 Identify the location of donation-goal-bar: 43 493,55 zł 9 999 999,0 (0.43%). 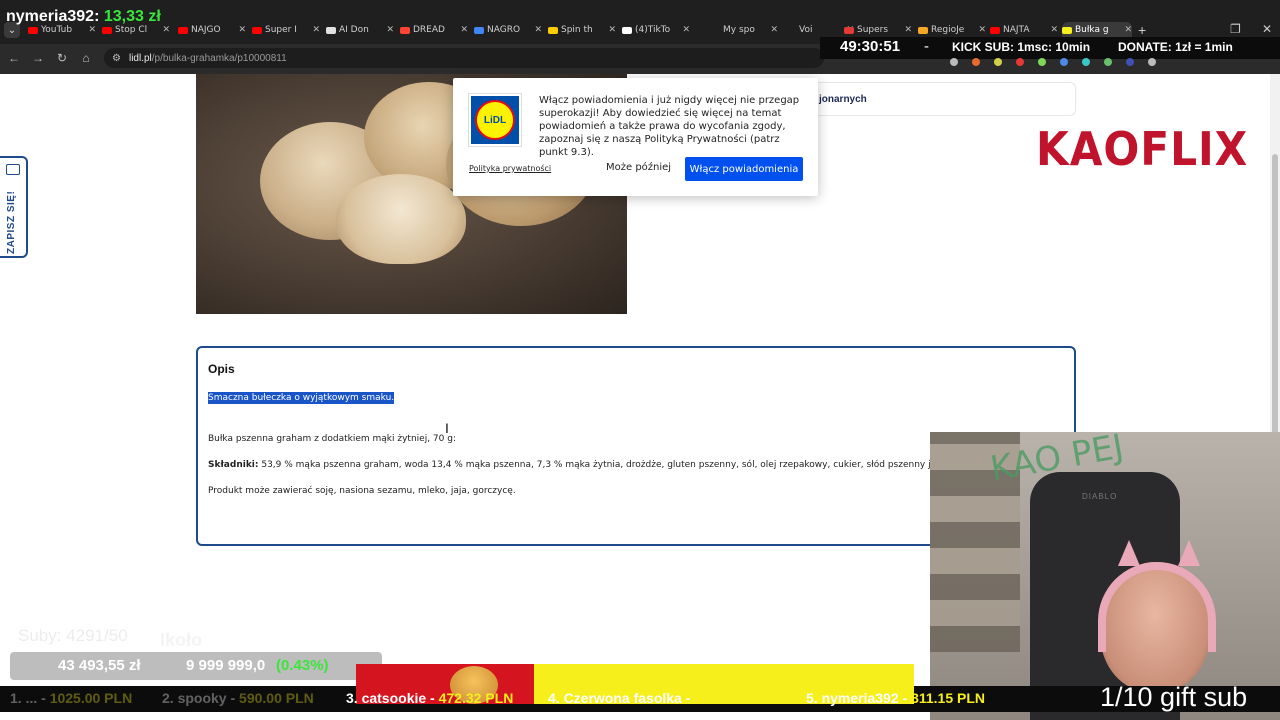
(196, 666).